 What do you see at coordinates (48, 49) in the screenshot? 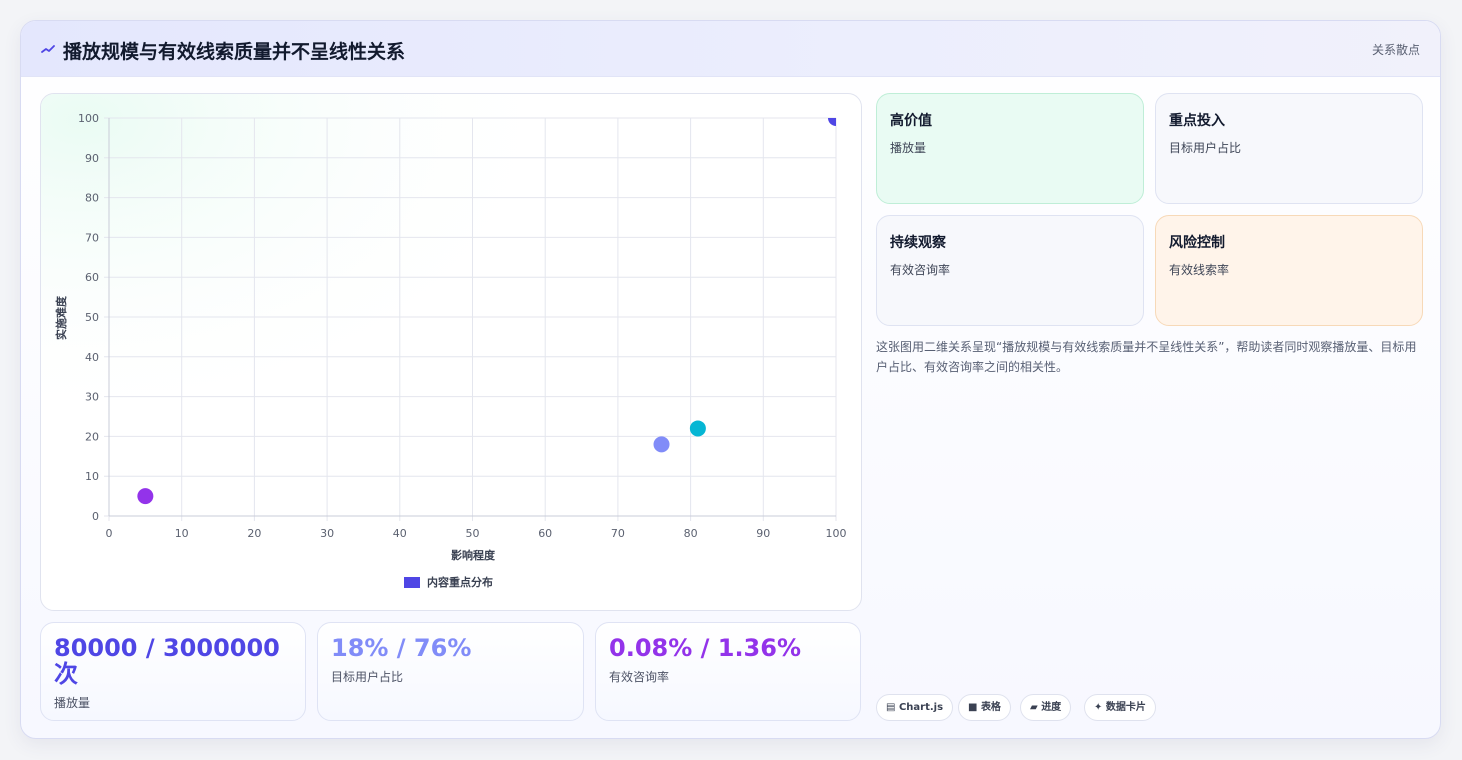
I see `trend-line-icon` at bounding box center [48, 49].